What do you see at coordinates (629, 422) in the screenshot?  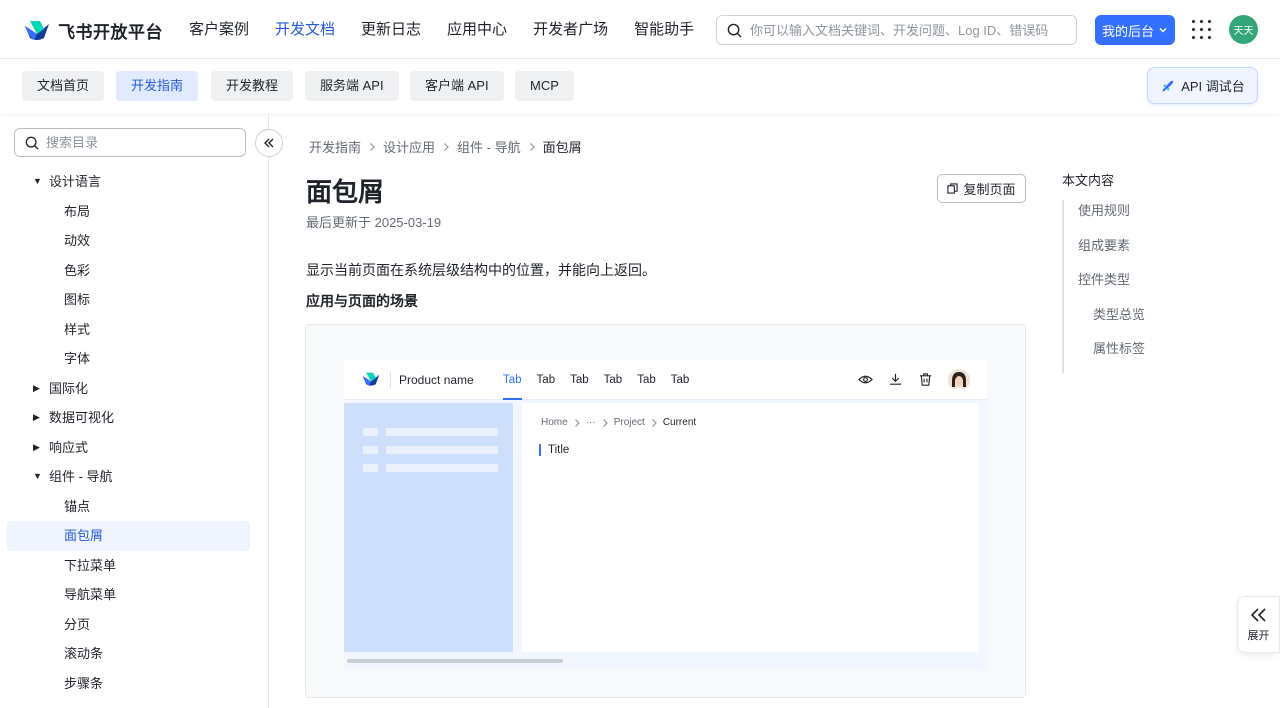 I see `demo-breadcrumb-item: Project` at bounding box center [629, 422].